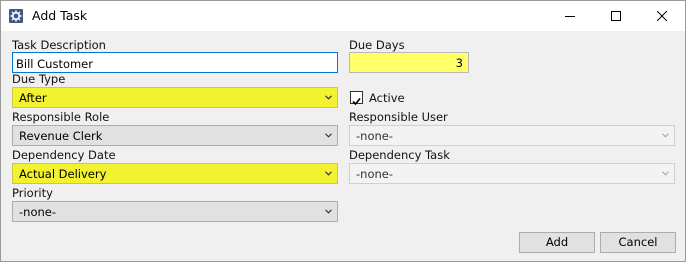 The image size is (686, 262). What do you see at coordinates (175, 135) in the screenshot?
I see `responsible-role-select: Revenue Clerk` at bounding box center [175, 135].